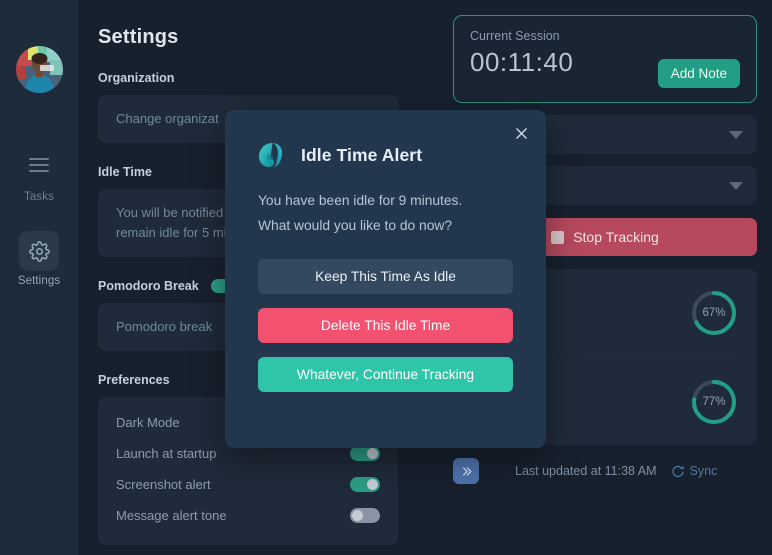  I want to click on sidebar-item-settings: Settings, so click(39, 259).